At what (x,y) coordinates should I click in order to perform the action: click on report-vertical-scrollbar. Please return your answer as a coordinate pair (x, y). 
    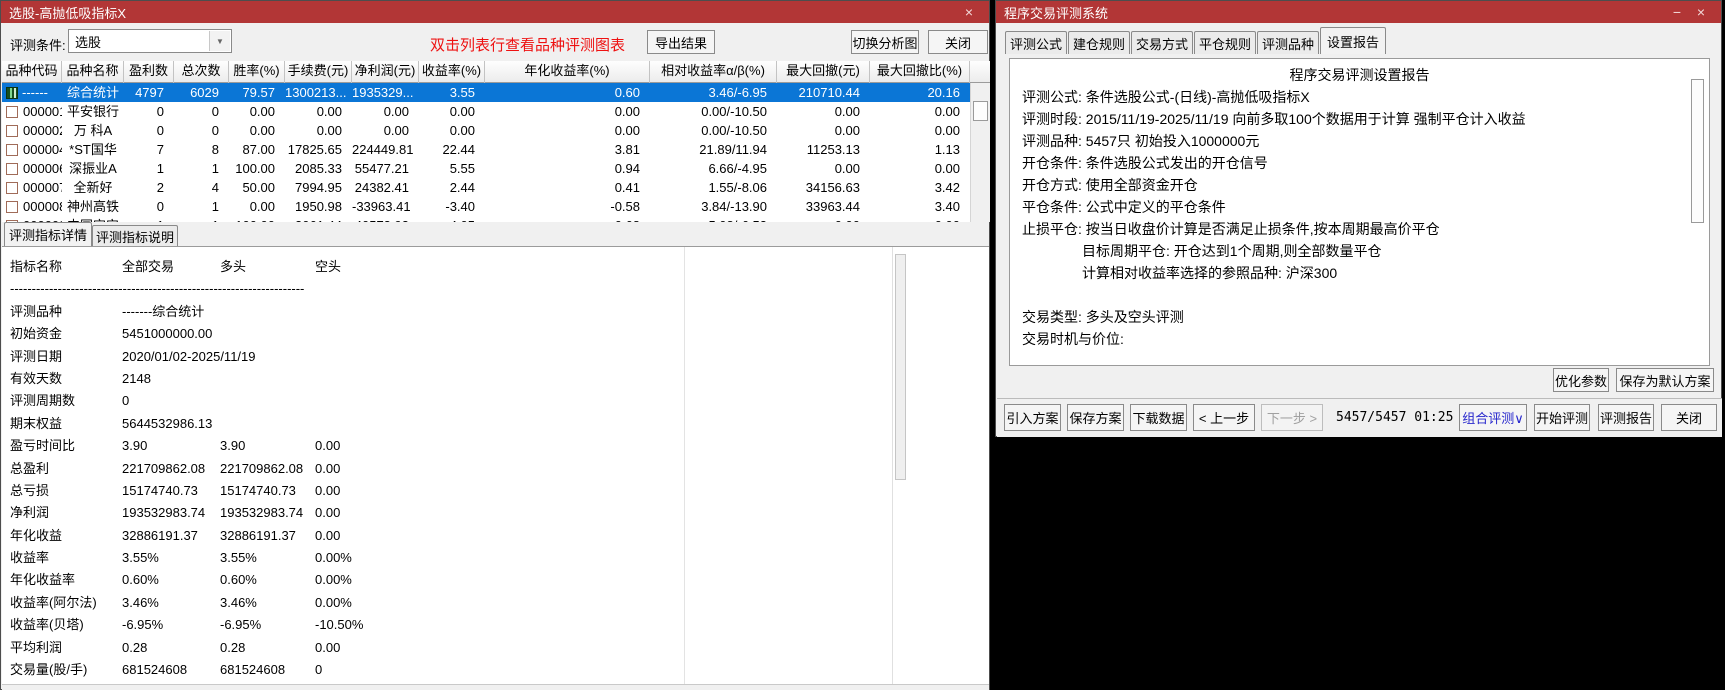
    Looking at the image, I should click on (1697, 213).